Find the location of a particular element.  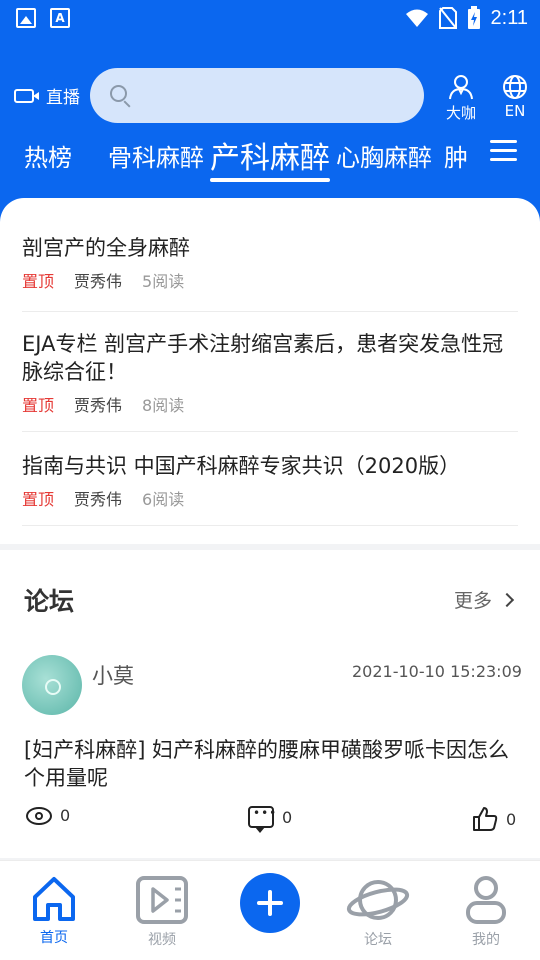

gallery-notification-icon is located at coordinates (26, 18).